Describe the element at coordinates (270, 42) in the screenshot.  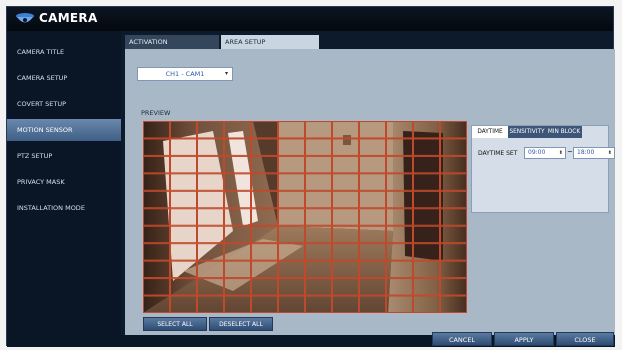
I see `tab-area-setup: AREA SETUP` at that location.